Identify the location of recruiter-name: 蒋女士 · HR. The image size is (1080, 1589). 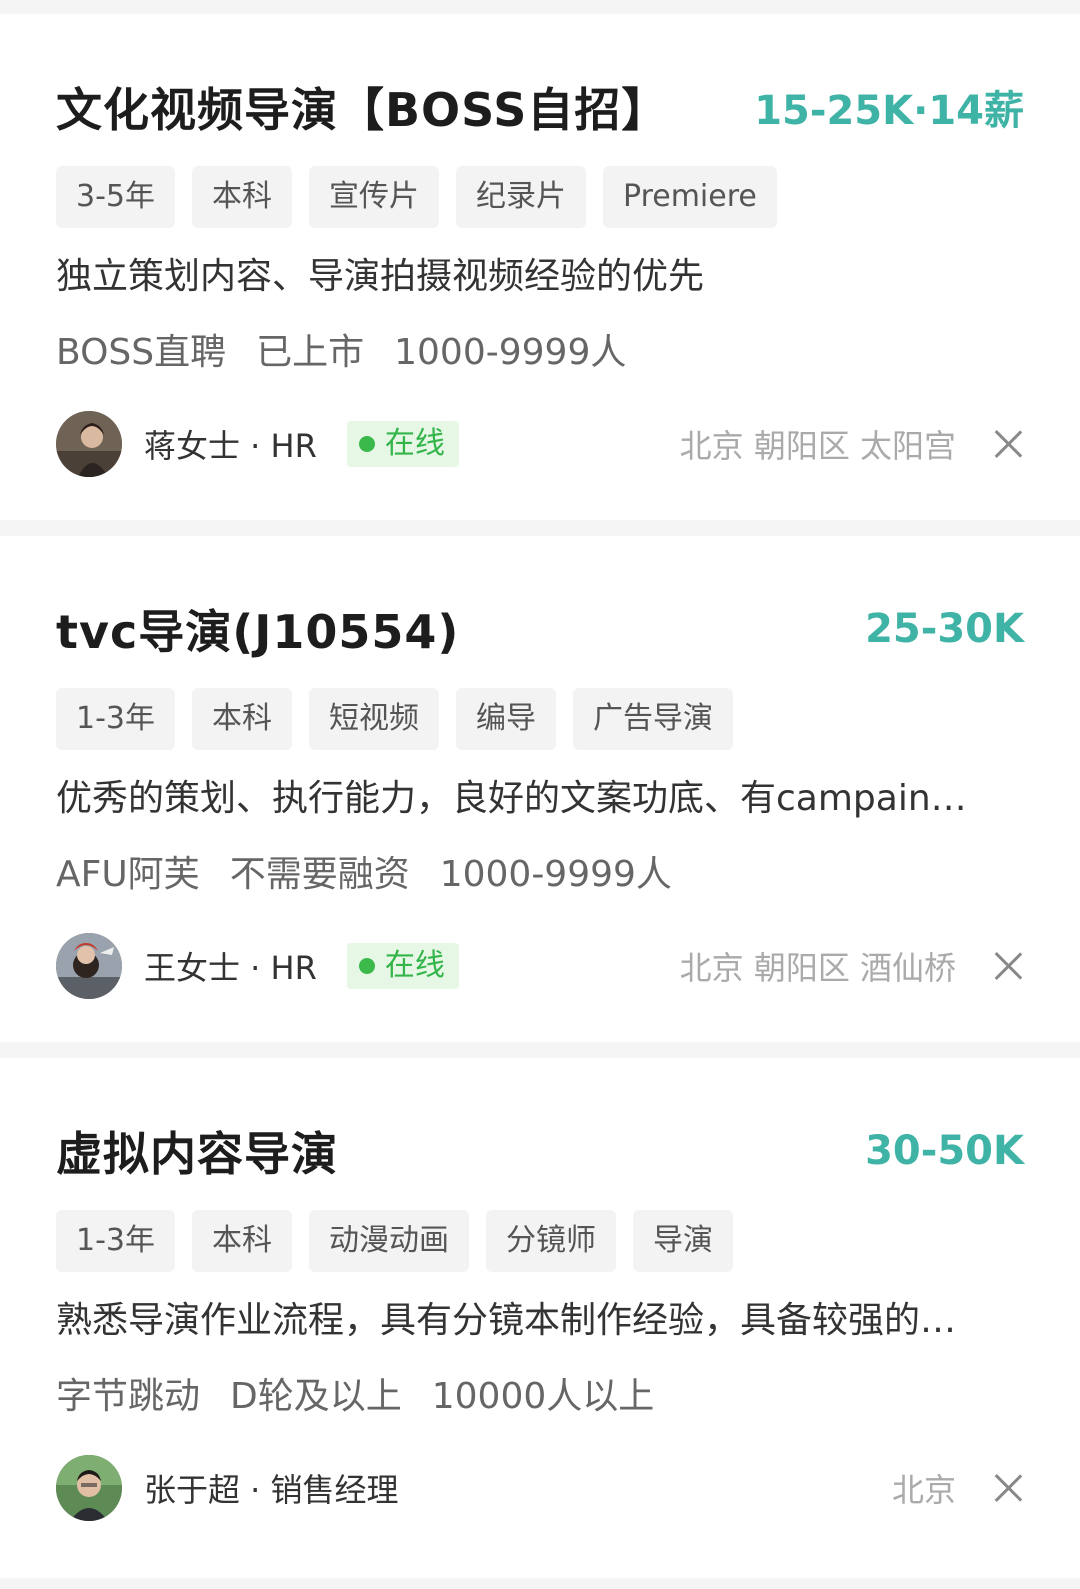
(230, 446).